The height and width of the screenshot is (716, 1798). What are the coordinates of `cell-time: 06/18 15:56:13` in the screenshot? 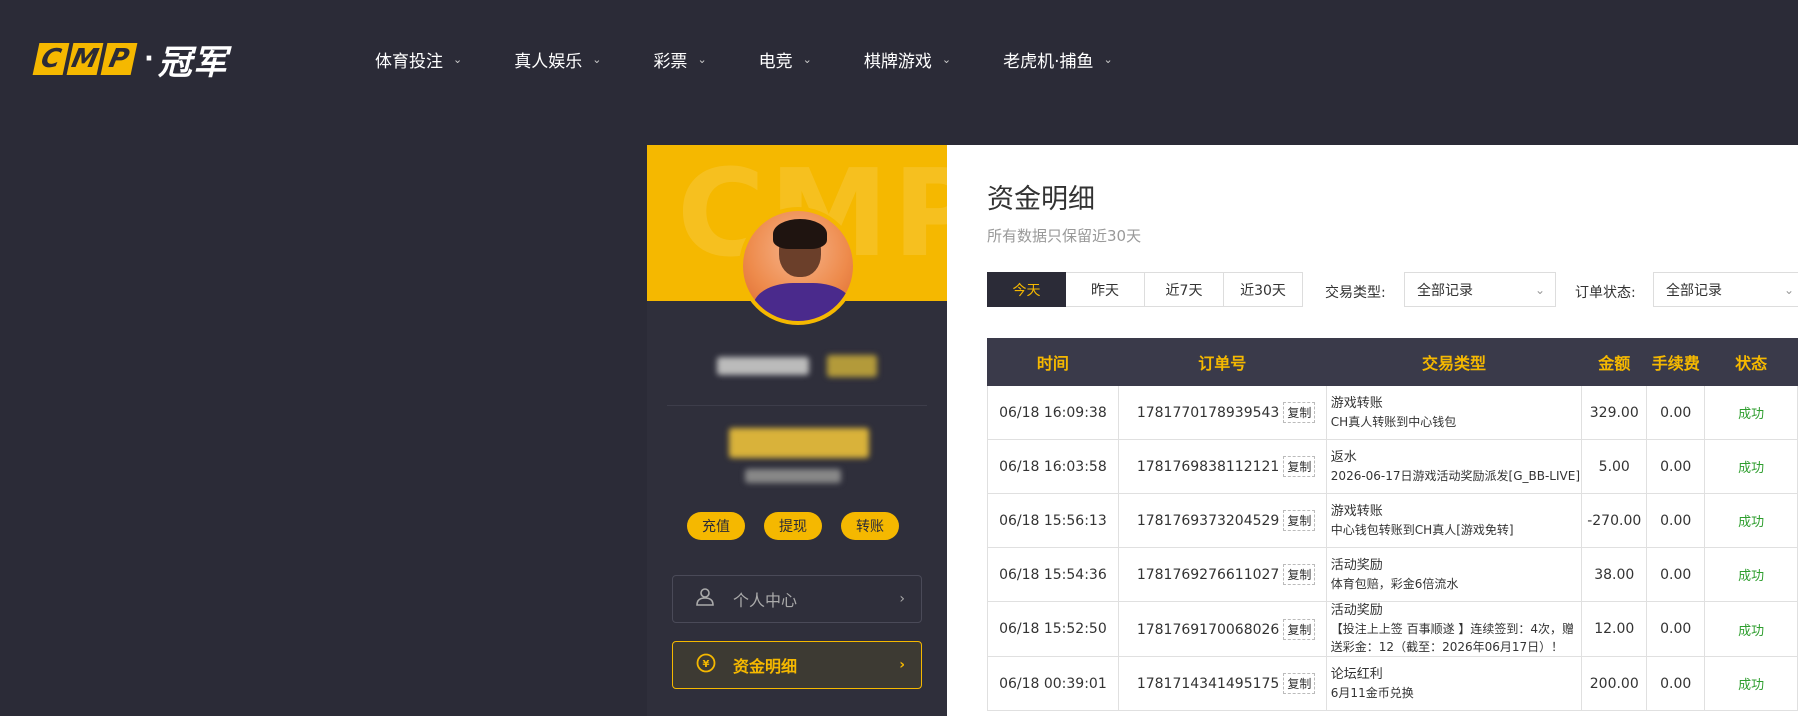 It's located at (1053, 520).